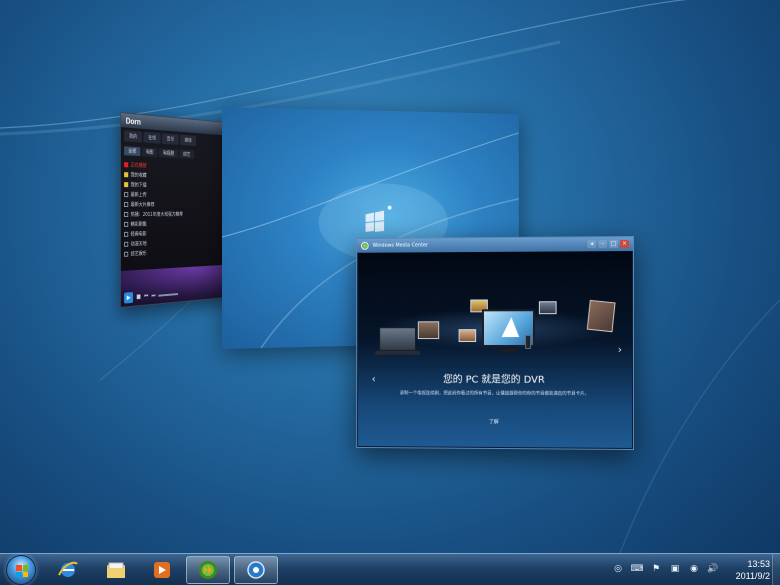 The height and width of the screenshot is (585, 780). What do you see at coordinates (170, 139) in the screenshot?
I see `player-tab: 音乐` at bounding box center [170, 139].